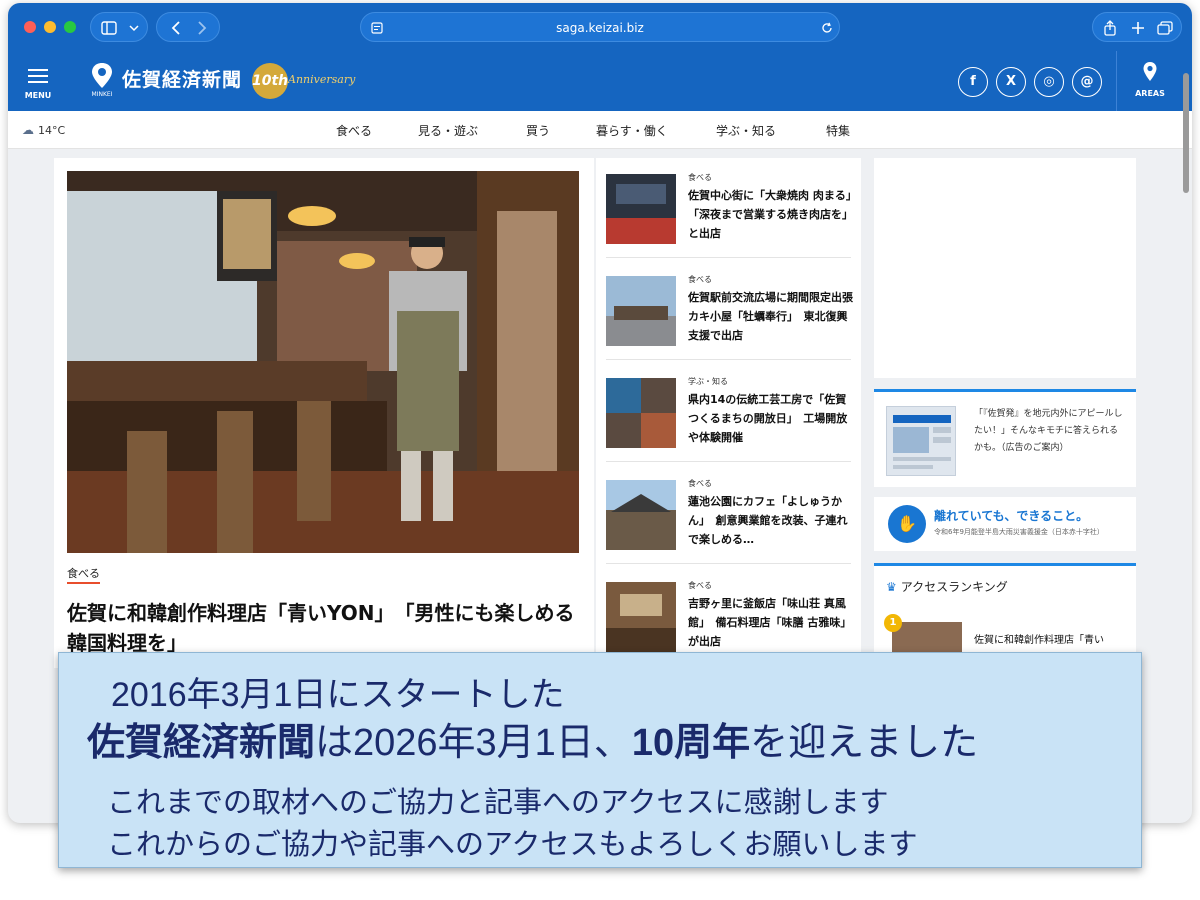 The image size is (1200, 900). Describe the element at coordinates (1019, 532) in the screenshot. I see `donation-subtitle: 令和6年9月能登半島大雨災害義援金（日本赤十字社）` at that location.